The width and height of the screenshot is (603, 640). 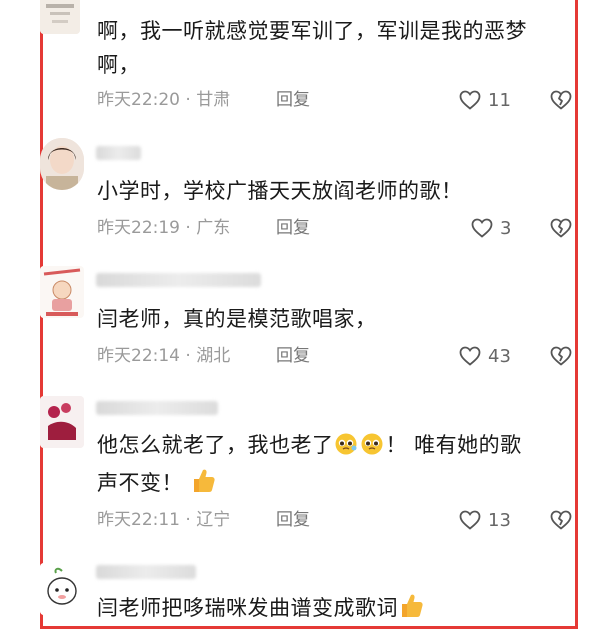 I want to click on comment-time: 昨天22:11, so click(x=138, y=520).